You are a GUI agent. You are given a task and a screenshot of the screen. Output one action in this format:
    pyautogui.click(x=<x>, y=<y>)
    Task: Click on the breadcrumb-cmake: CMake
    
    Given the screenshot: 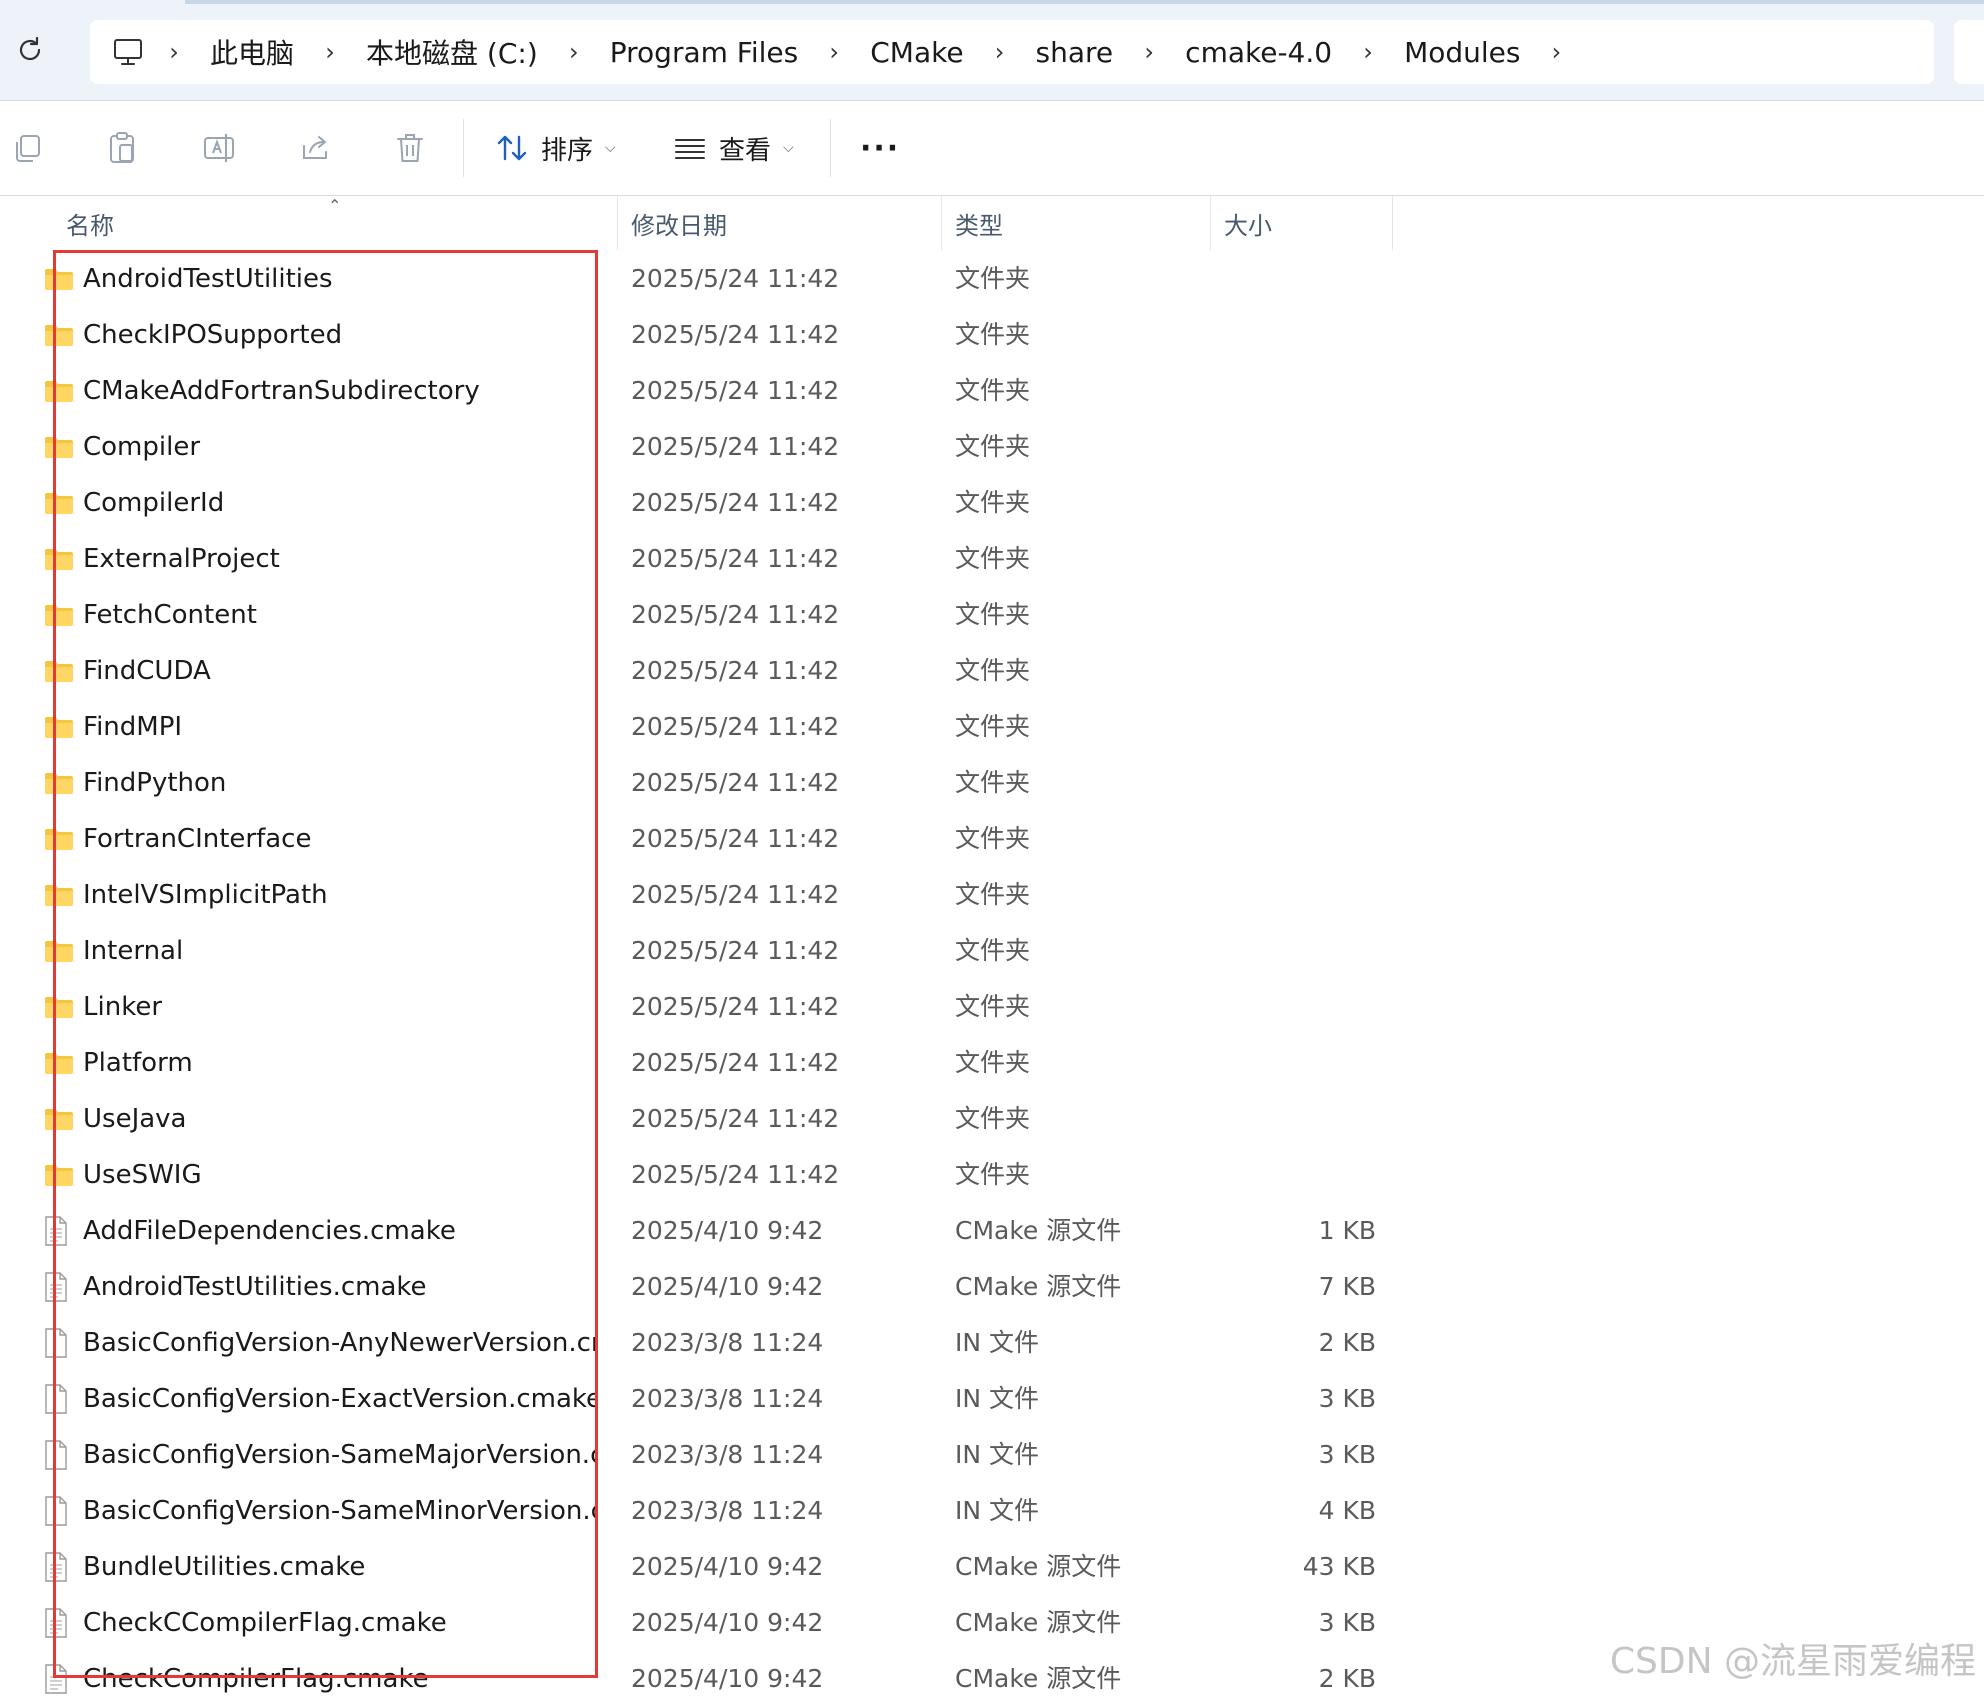 What is the action you would take?
    pyautogui.click(x=916, y=52)
    